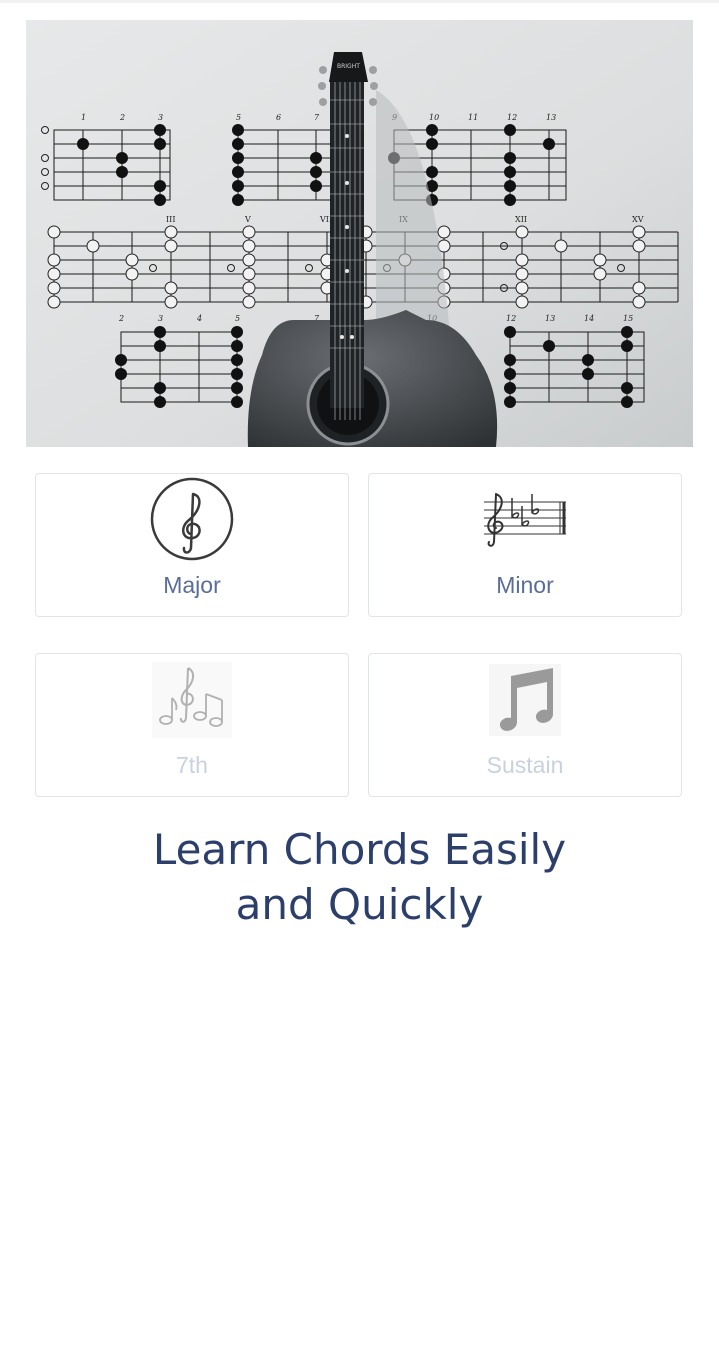 The height and width of the screenshot is (1347, 719). What do you see at coordinates (628, 318) in the screenshot?
I see `svg-text: 15` at bounding box center [628, 318].